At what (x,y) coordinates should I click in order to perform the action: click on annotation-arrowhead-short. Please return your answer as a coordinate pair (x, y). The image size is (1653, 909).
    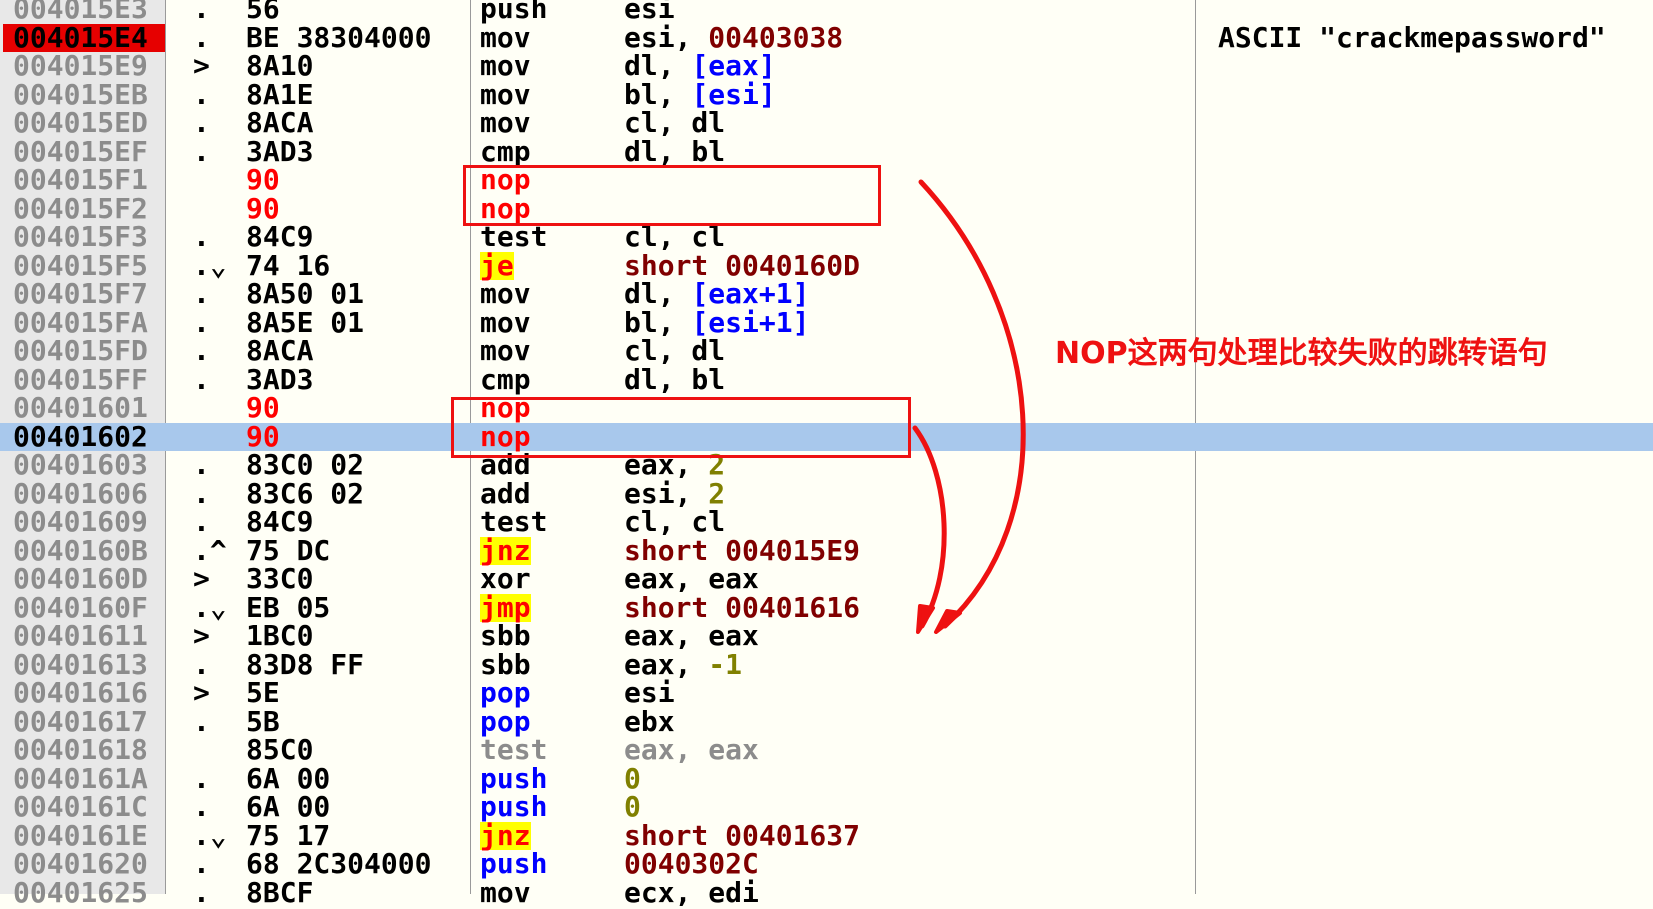
    Looking at the image, I should click on (925, 619).